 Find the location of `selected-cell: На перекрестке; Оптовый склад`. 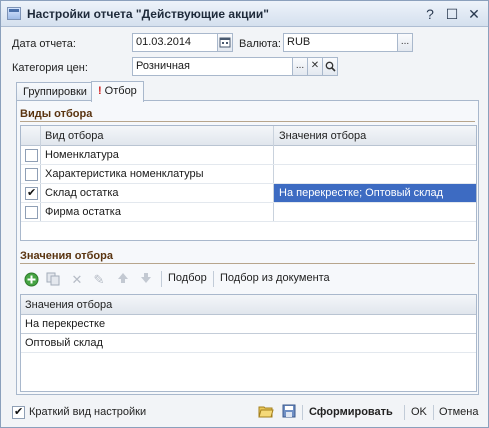

selected-cell: На перекрестке; Оптовый склад is located at coordinates (375, 193).